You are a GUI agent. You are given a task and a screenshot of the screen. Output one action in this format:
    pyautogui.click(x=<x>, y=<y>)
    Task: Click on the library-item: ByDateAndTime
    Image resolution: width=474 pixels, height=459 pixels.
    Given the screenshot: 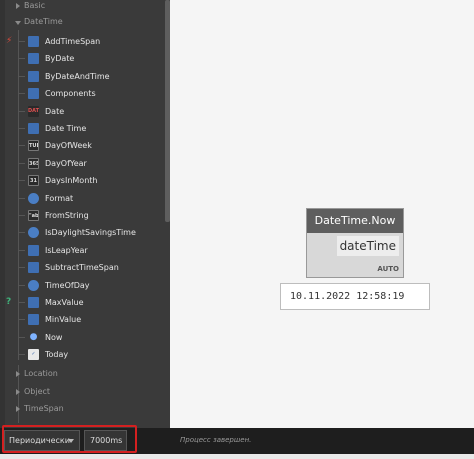 What is the action you would take?
    pyautogui.click(x=82, y=76)
    